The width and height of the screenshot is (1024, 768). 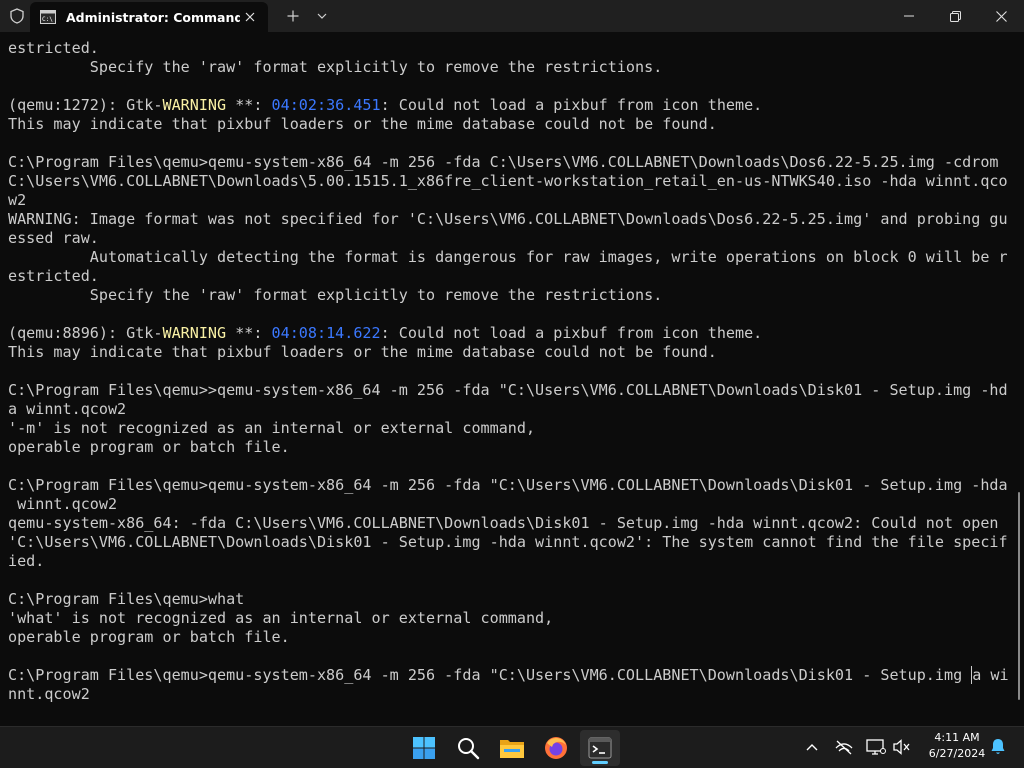 I want to click on terminal-text-segment: essed raw., so click(x=53, y=238).